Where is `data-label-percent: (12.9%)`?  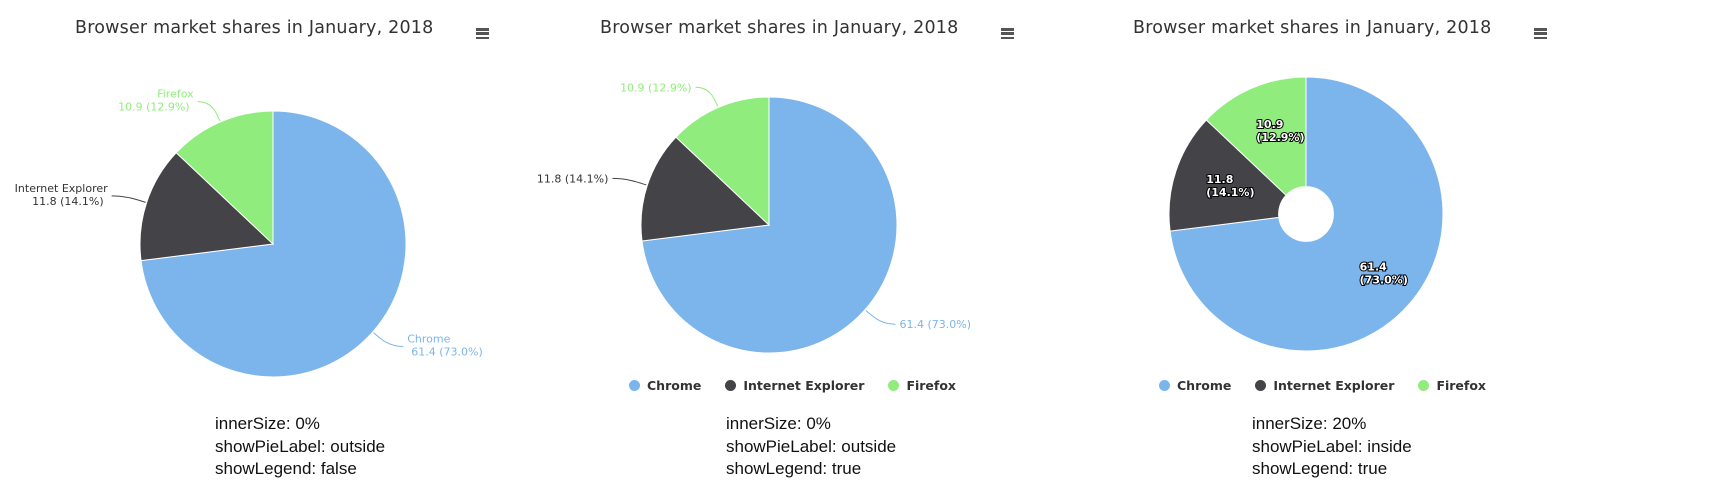
data-label-percent: (12.9%) is located at coordinates (1280, 137).